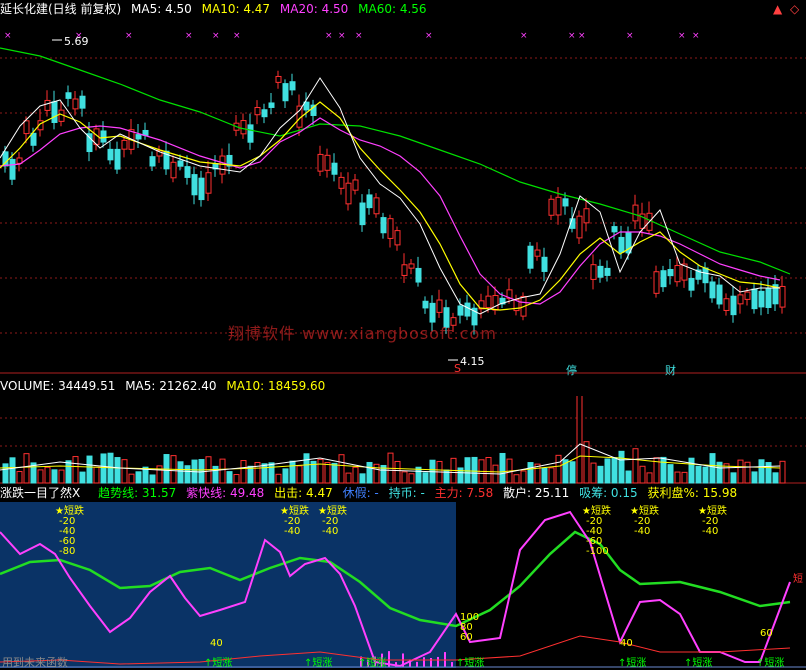 The width and height of the screenshot is (806, 670). Describe the element at coordinates (798, 578) in the screenshot. I see `right-edge-tag: 短` at that location.